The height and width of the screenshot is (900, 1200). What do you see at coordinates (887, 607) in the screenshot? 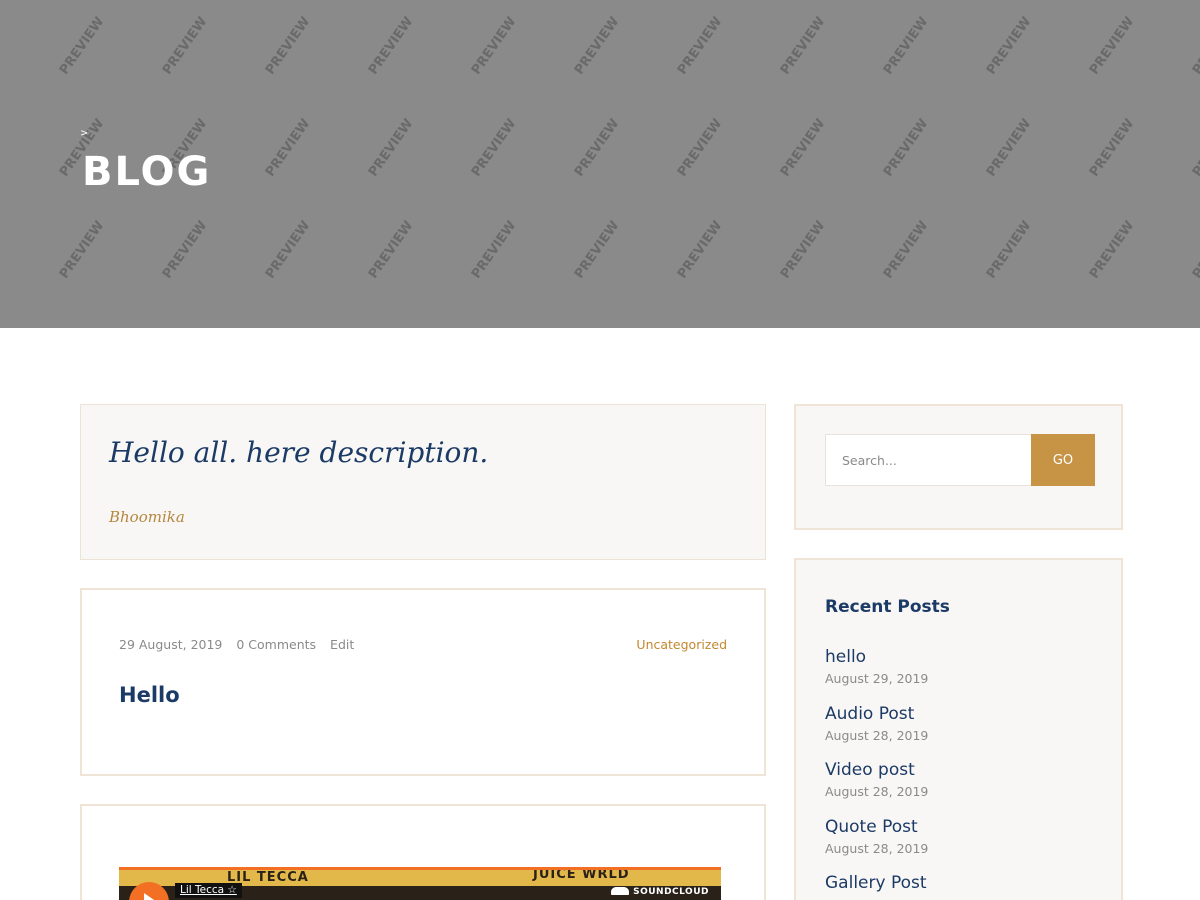
I see `recent-posts-title: Recent Posts` at bounding box center [887, 607].